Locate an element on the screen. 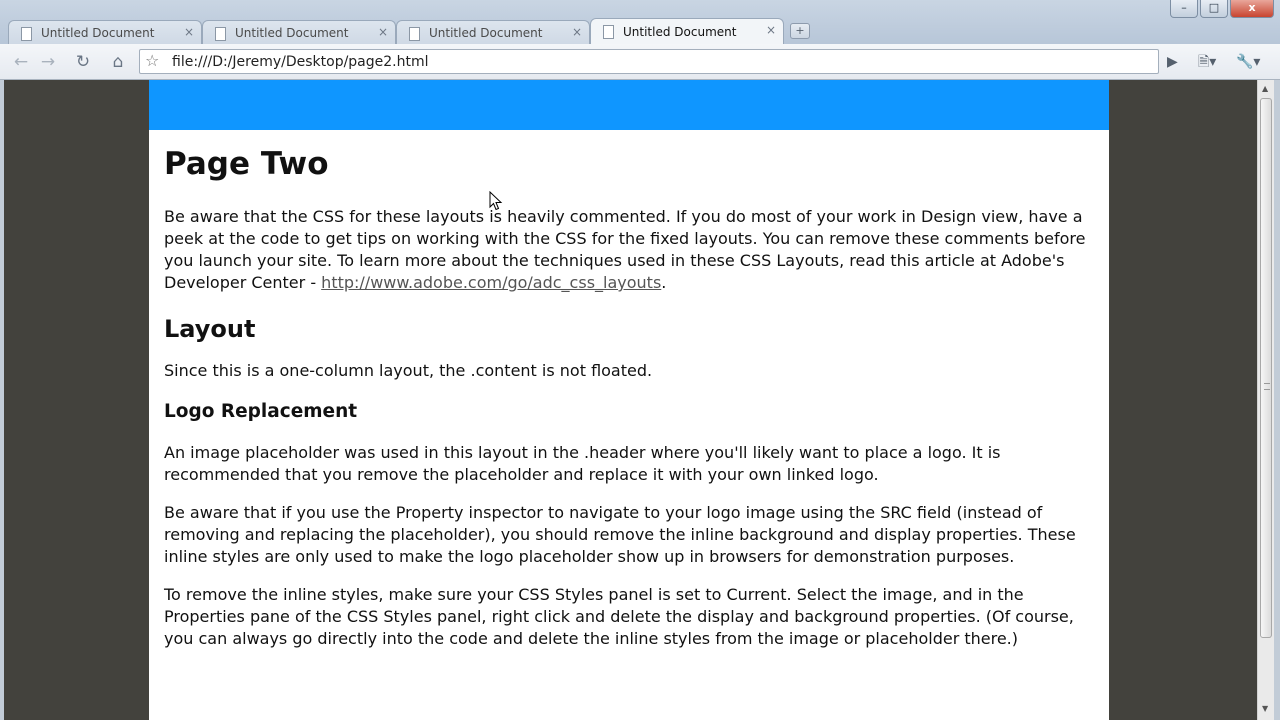 This screenshot has height=720, width=1280. wrench-menu-icon: 🔧▾ is located at coordinates (1248, 62).